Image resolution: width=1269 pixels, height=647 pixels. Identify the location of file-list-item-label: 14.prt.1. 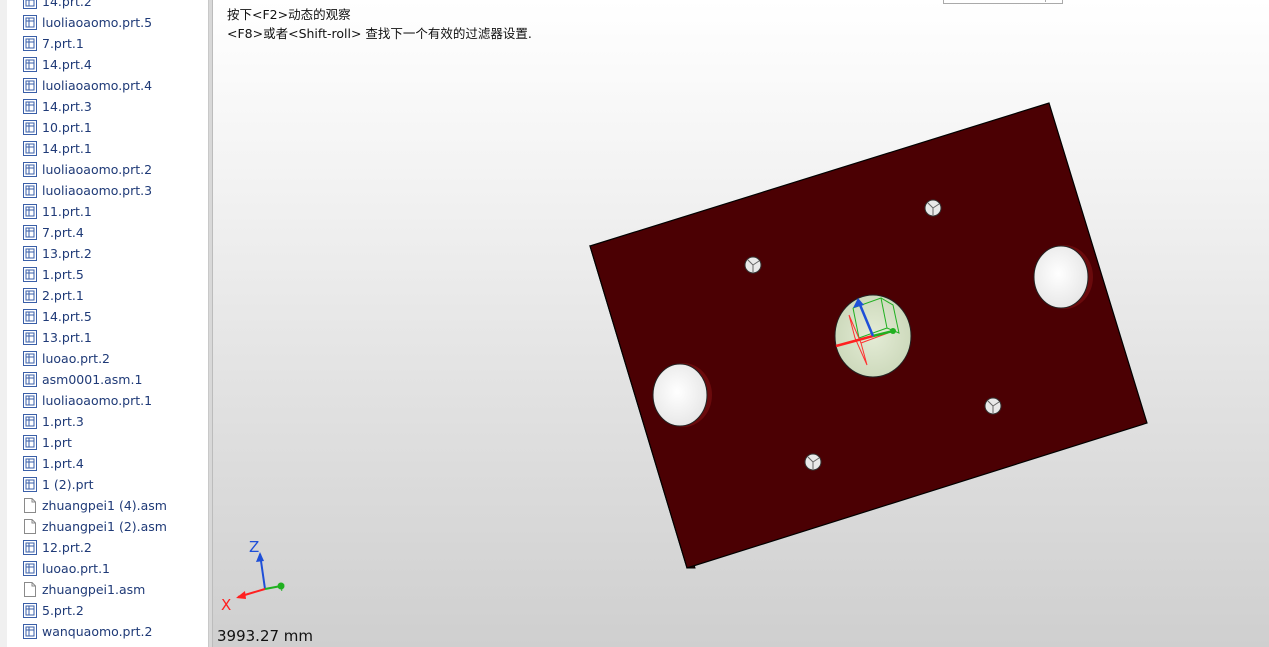
(67, 148).